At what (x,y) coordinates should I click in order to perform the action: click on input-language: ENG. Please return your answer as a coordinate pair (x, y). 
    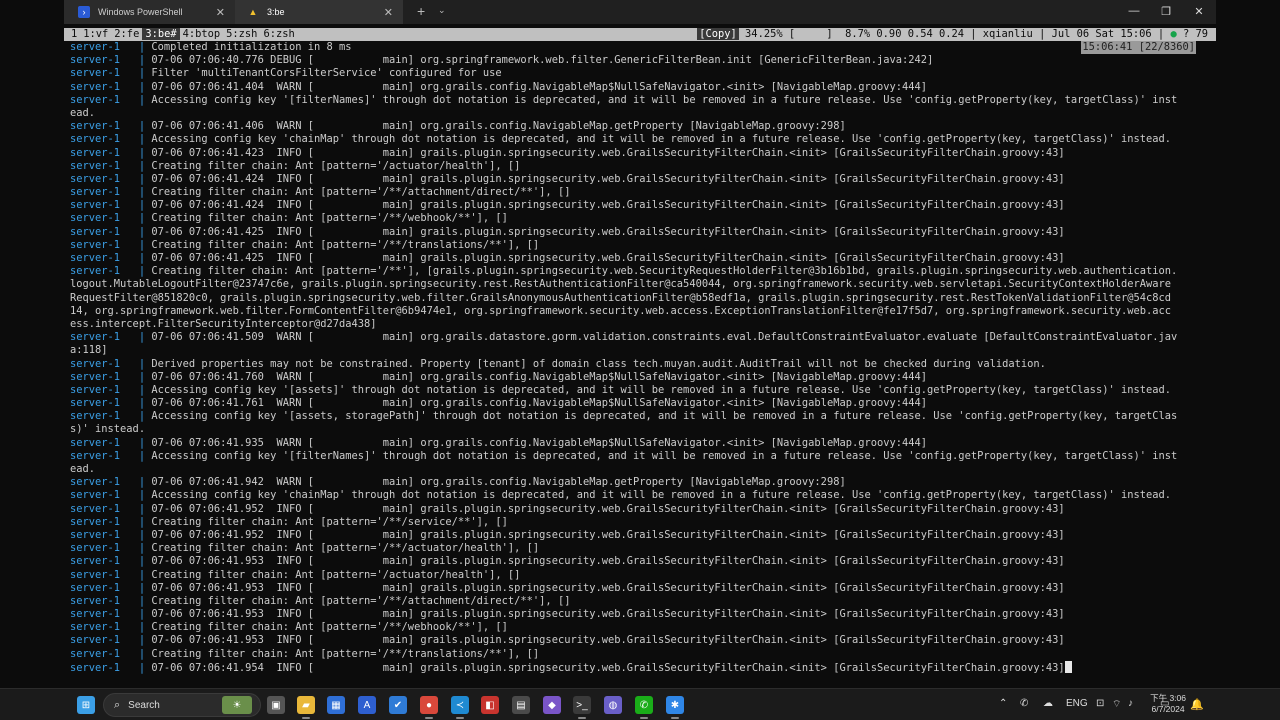
    Looking at the image, I should click on (1077, 703).